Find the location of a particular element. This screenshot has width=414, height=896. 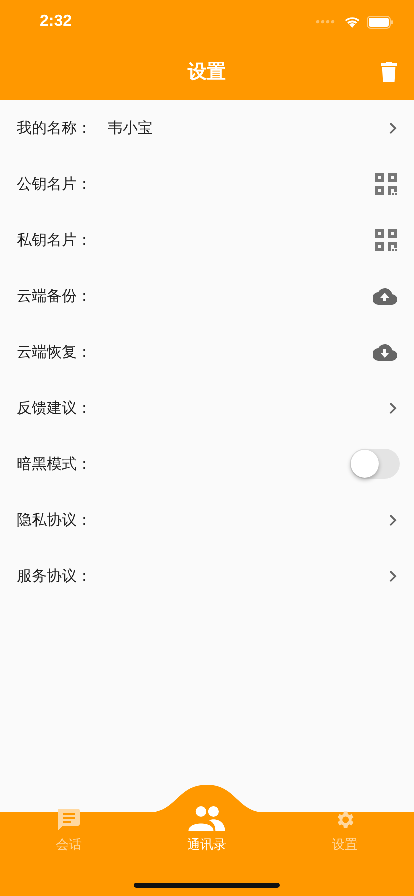

settings-row: 云端备份： is located at coordinates (207, 296).